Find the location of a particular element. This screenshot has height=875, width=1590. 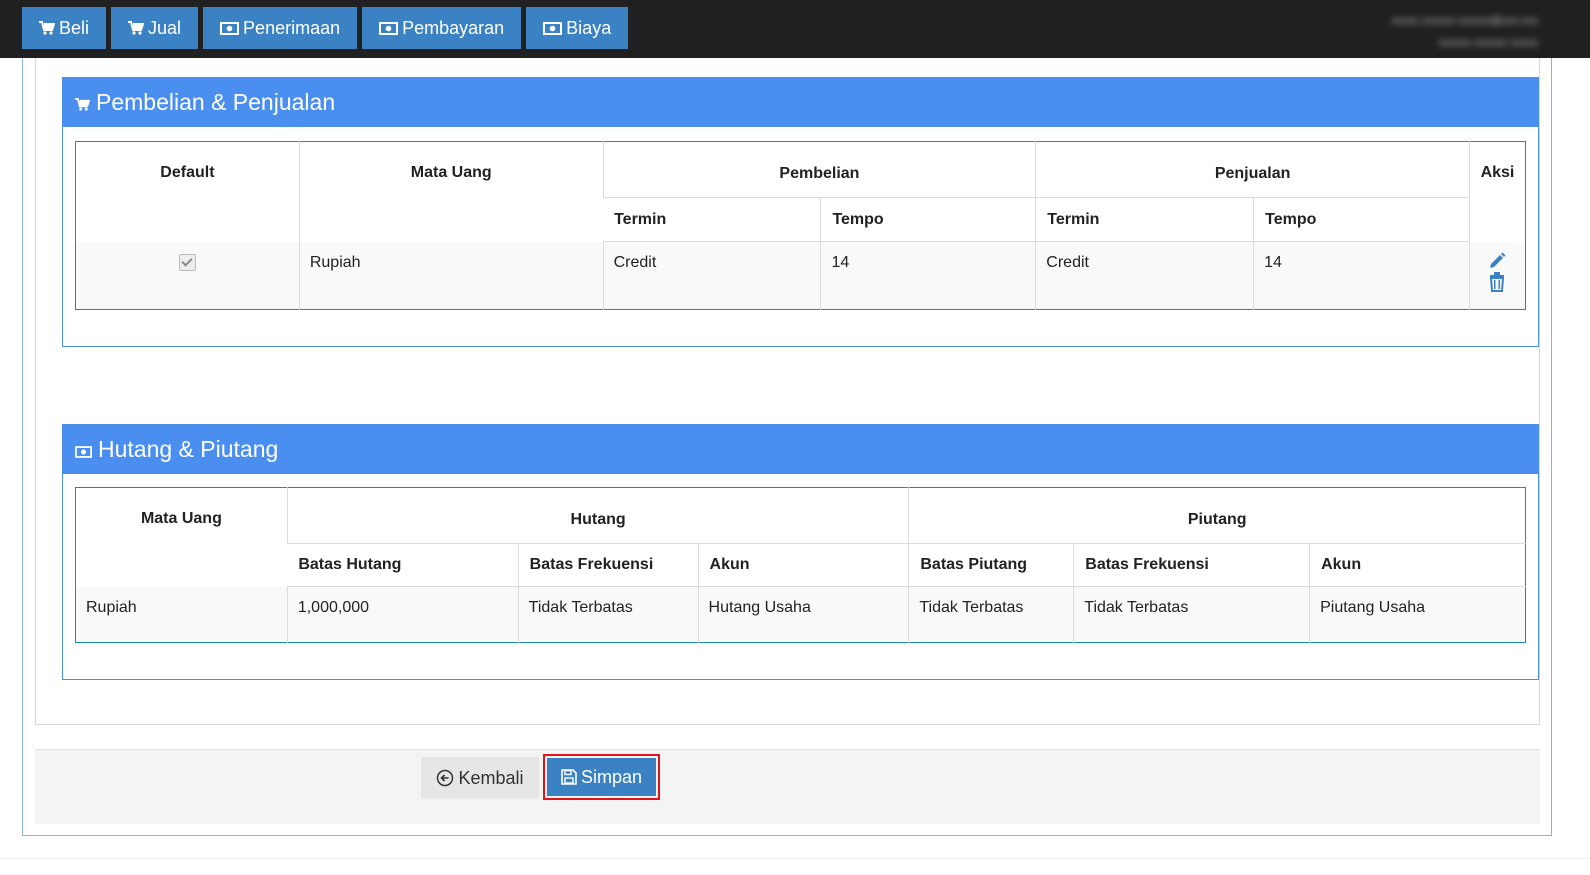

col-pembelian: Pembelian is located at coordinates (819, 169).